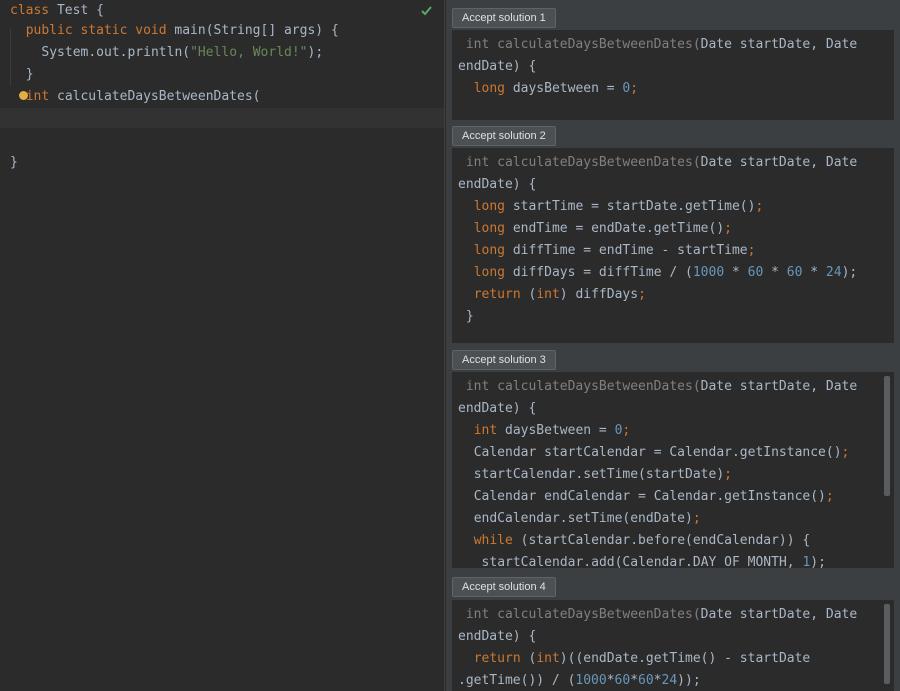  What do you see at coordinates (603, 475) in the screenshot?
I see `solution-code-line: startCalendar.setTime(startDate);` at bounding box center [603, 475].